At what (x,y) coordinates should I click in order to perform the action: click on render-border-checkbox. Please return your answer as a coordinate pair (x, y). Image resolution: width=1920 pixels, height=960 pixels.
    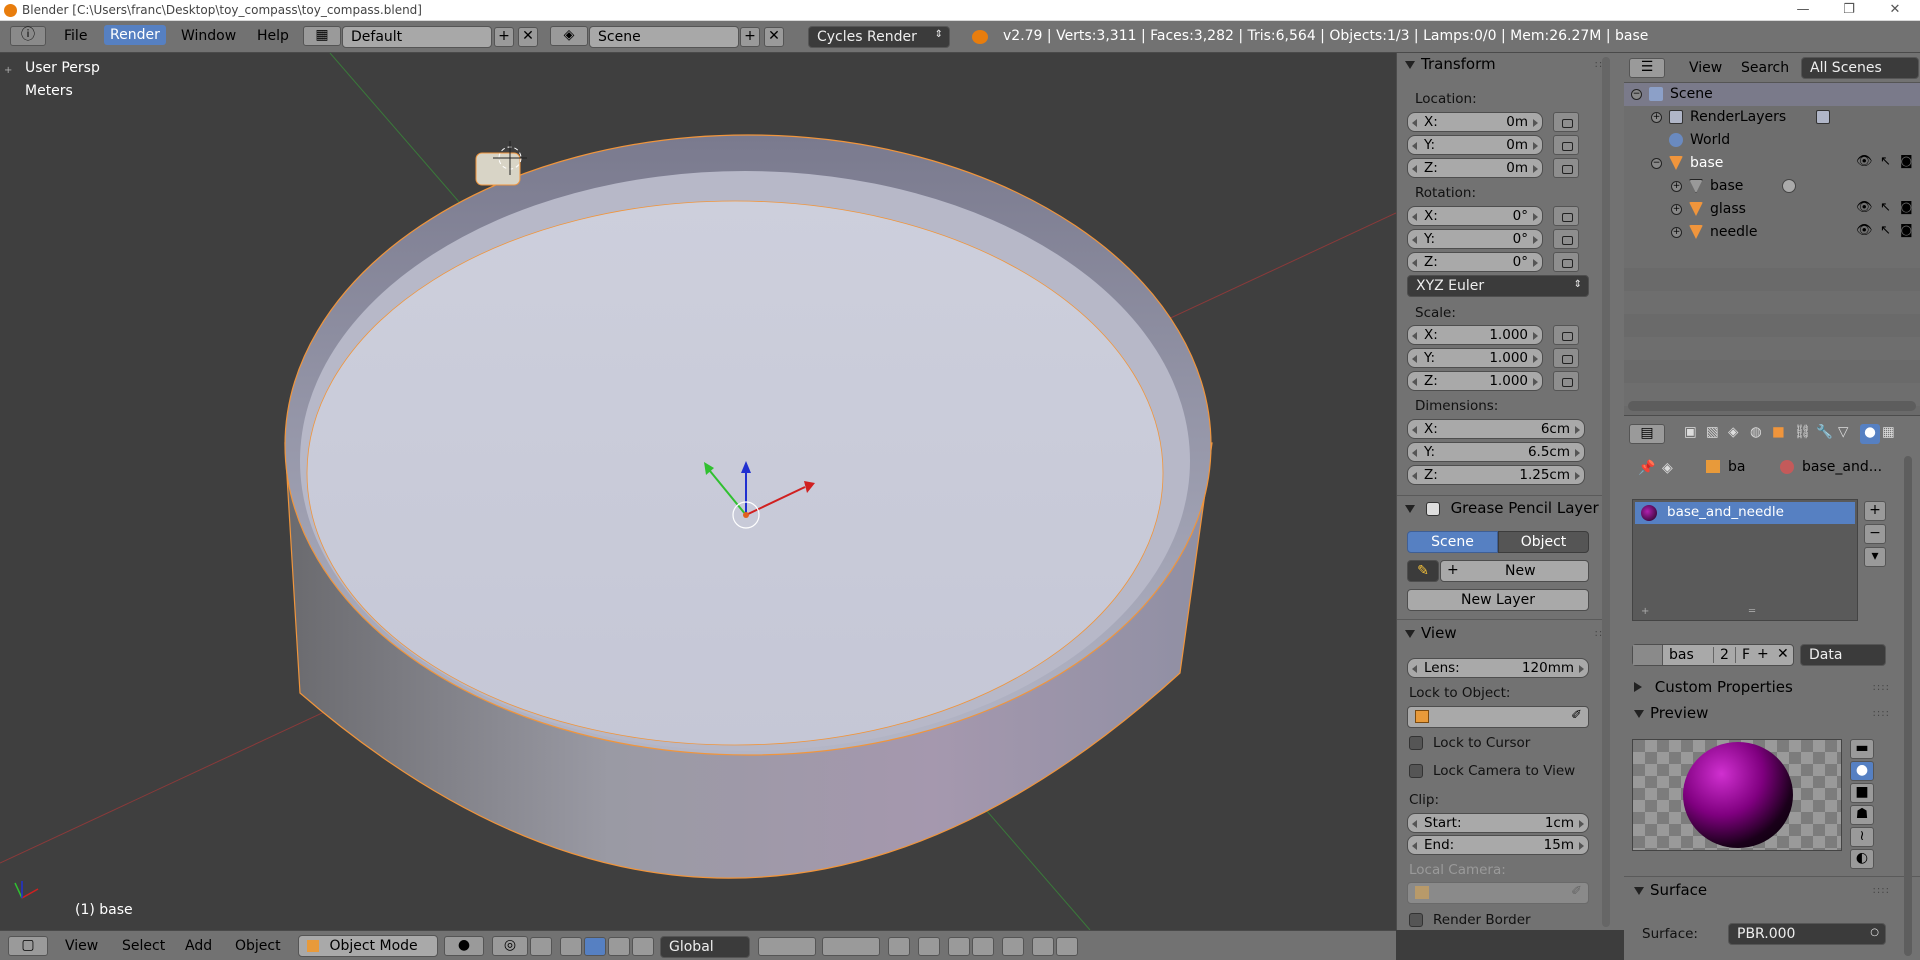
    Looking at the image, I should click on (1416, 920).